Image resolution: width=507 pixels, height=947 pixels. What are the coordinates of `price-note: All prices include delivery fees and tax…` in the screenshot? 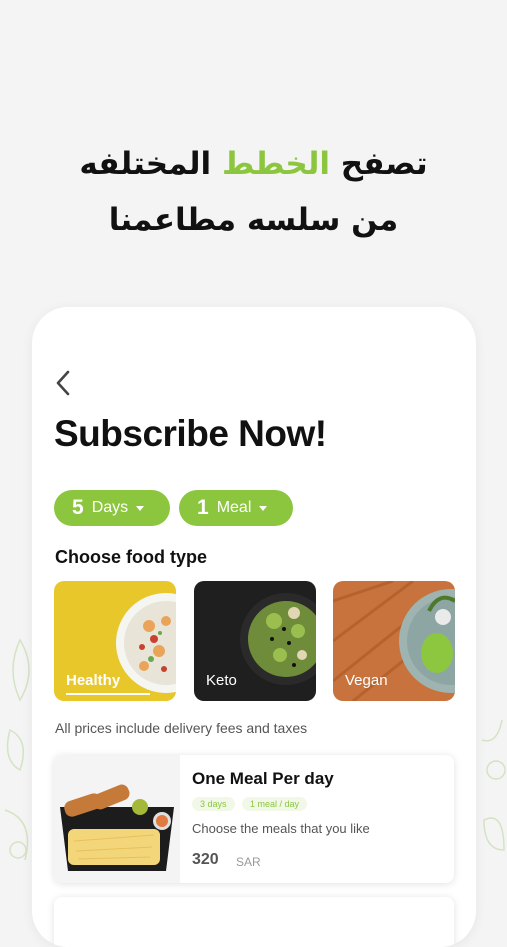 It's located at (181, 728).